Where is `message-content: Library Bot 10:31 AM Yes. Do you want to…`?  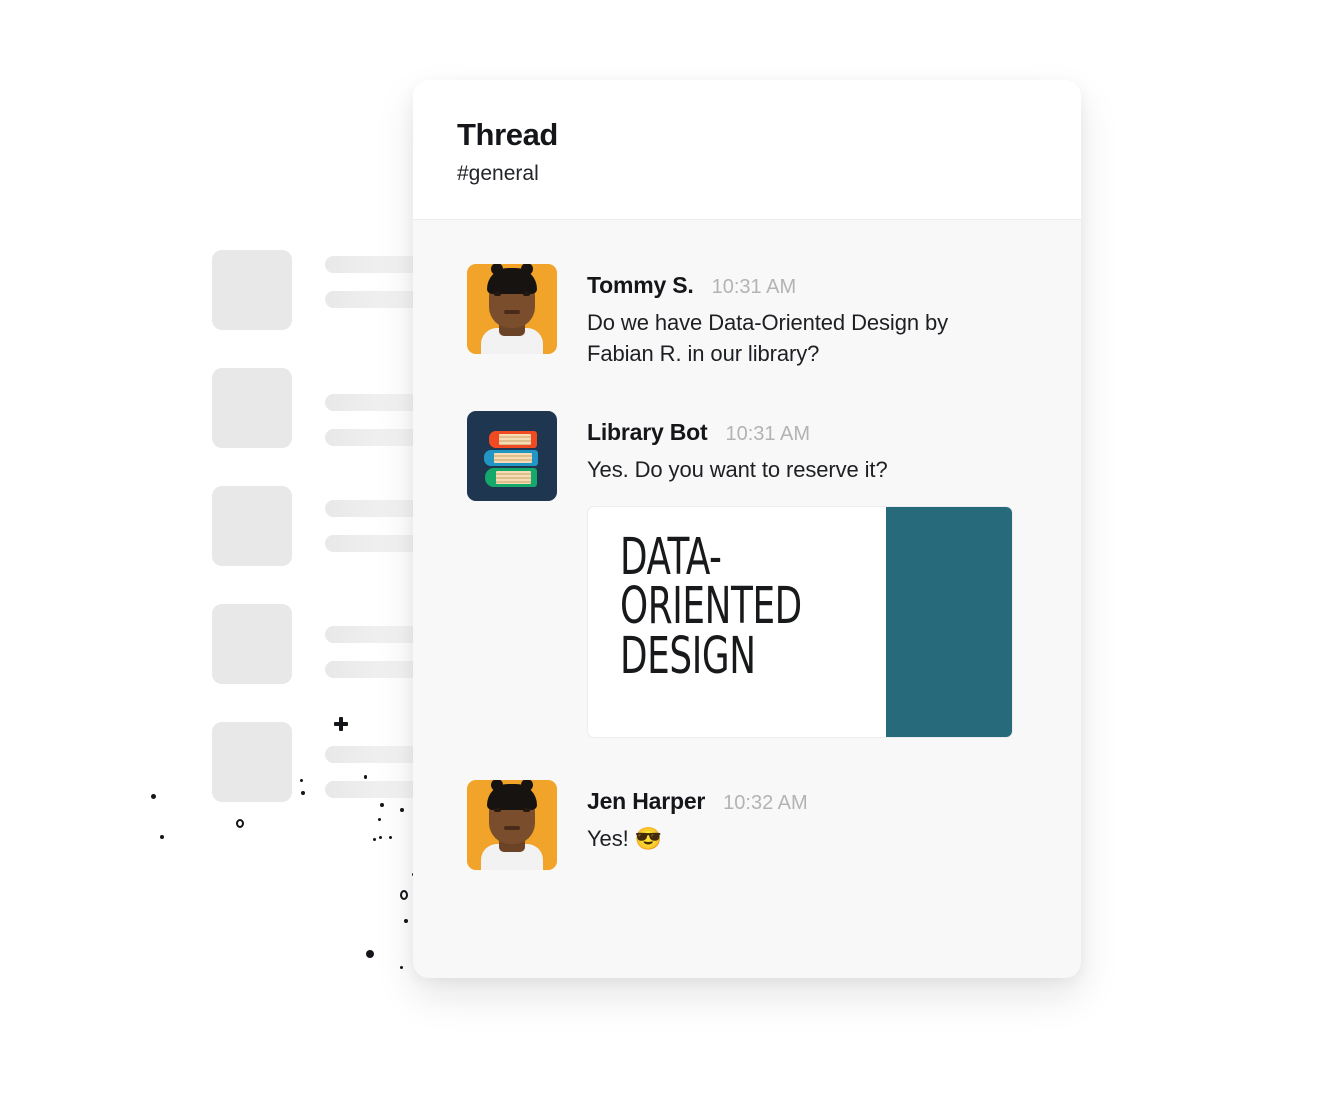
message-content: Library Bot 10:31 AM Yes. Do you want to… is located at coordinates (812, 574).